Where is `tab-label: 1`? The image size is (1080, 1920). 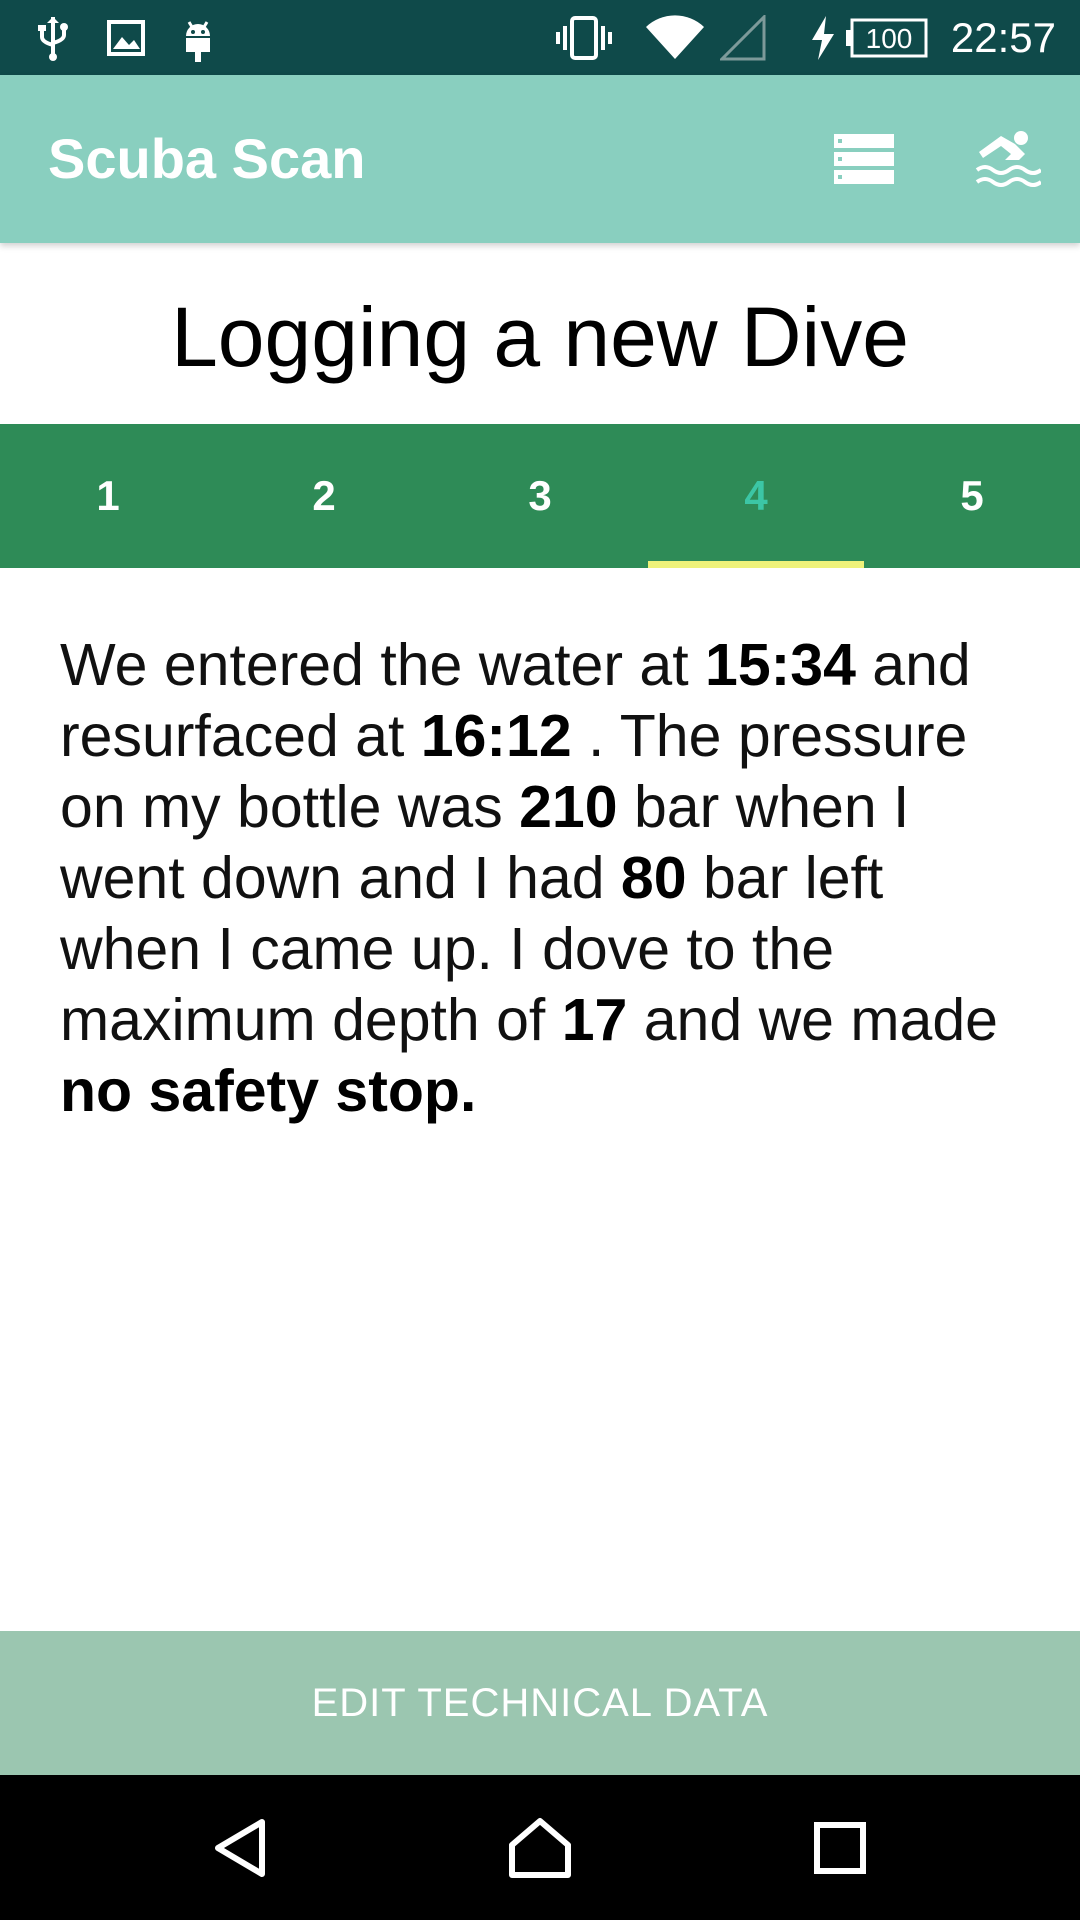 tab-label: 1 is located at coordinates (108, 495).